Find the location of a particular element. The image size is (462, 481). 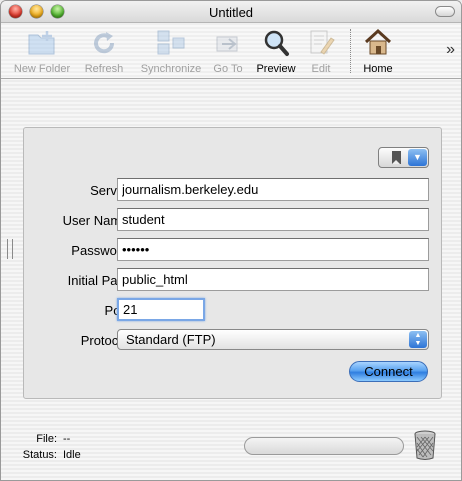

username-row: User Name: is located at coordinates (233, 220).